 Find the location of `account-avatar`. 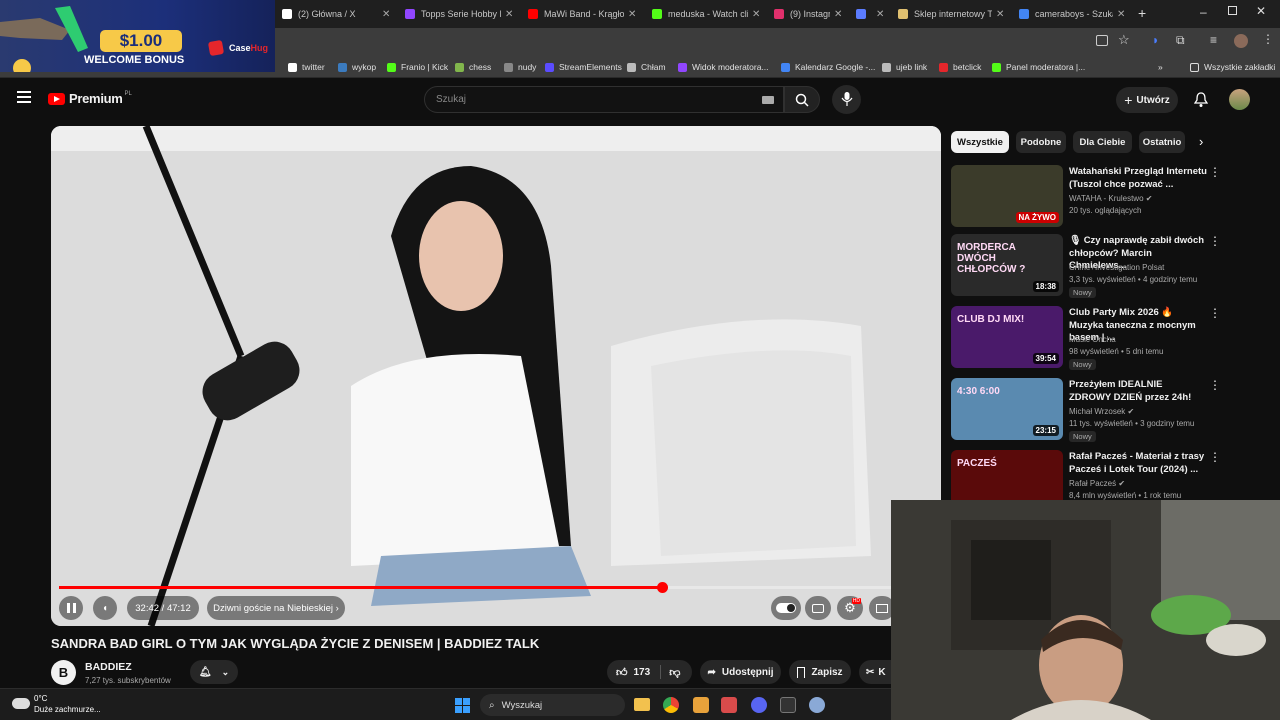

account-avatar is located at coordinates (1239, 99).